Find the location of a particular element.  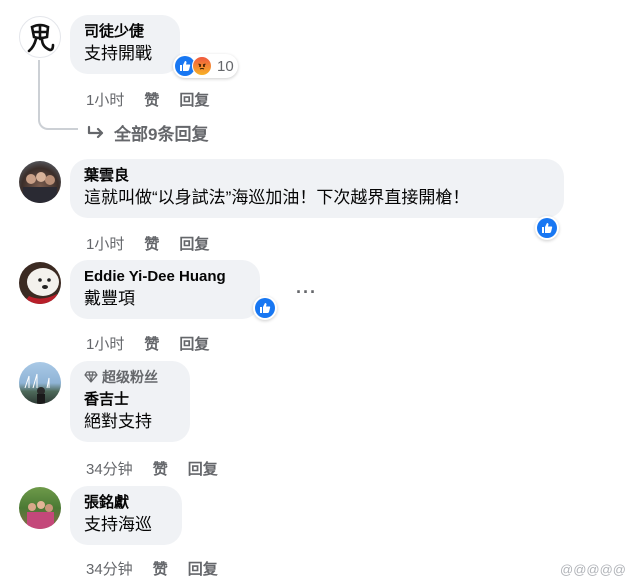

comment-author: 葉雲良 is located at coordinates (318, 176).